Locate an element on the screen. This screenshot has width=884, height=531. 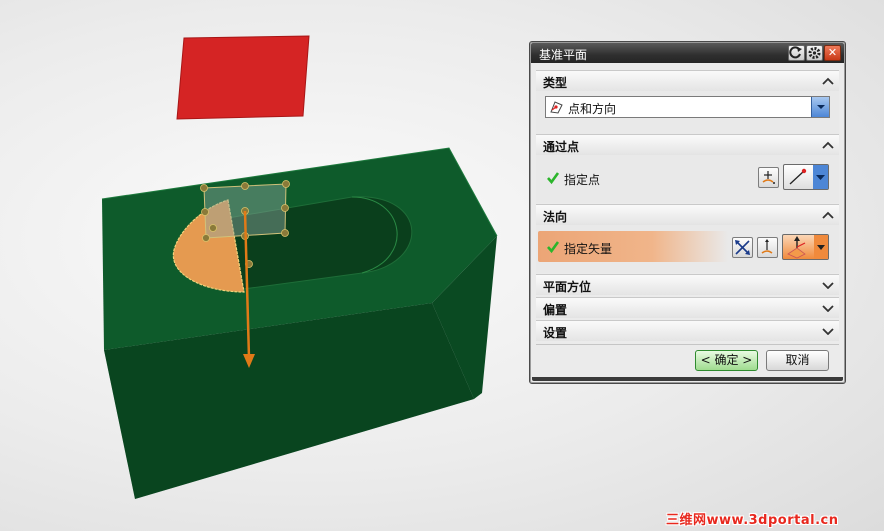
dialog-title: 基准平面 is located at coordinates (563, 55).